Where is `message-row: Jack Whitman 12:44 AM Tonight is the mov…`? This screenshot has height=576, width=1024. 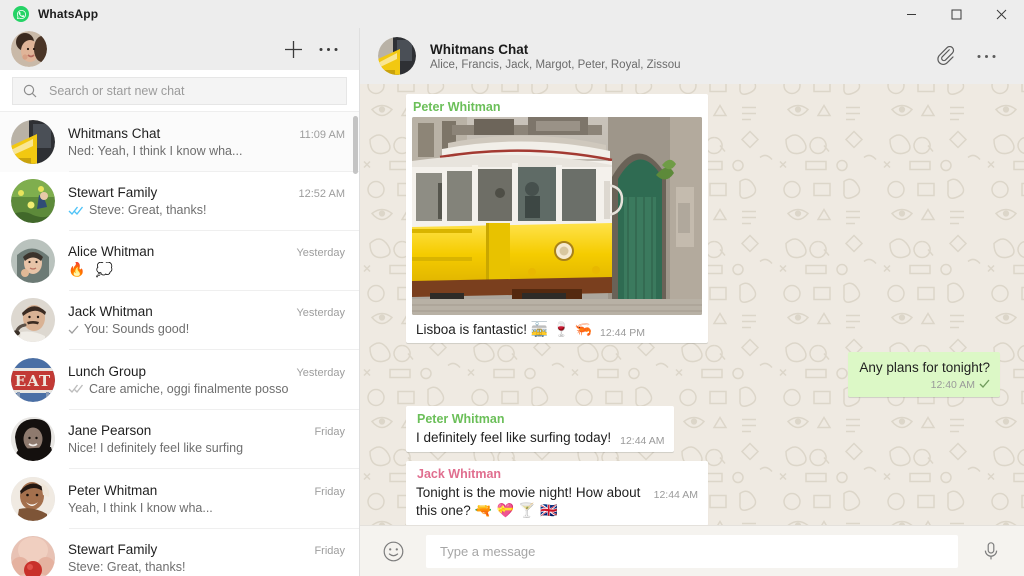
message-row: Jack Whitman 12:44 AM Tonight is the mov… is located at coordinates (703, 493).